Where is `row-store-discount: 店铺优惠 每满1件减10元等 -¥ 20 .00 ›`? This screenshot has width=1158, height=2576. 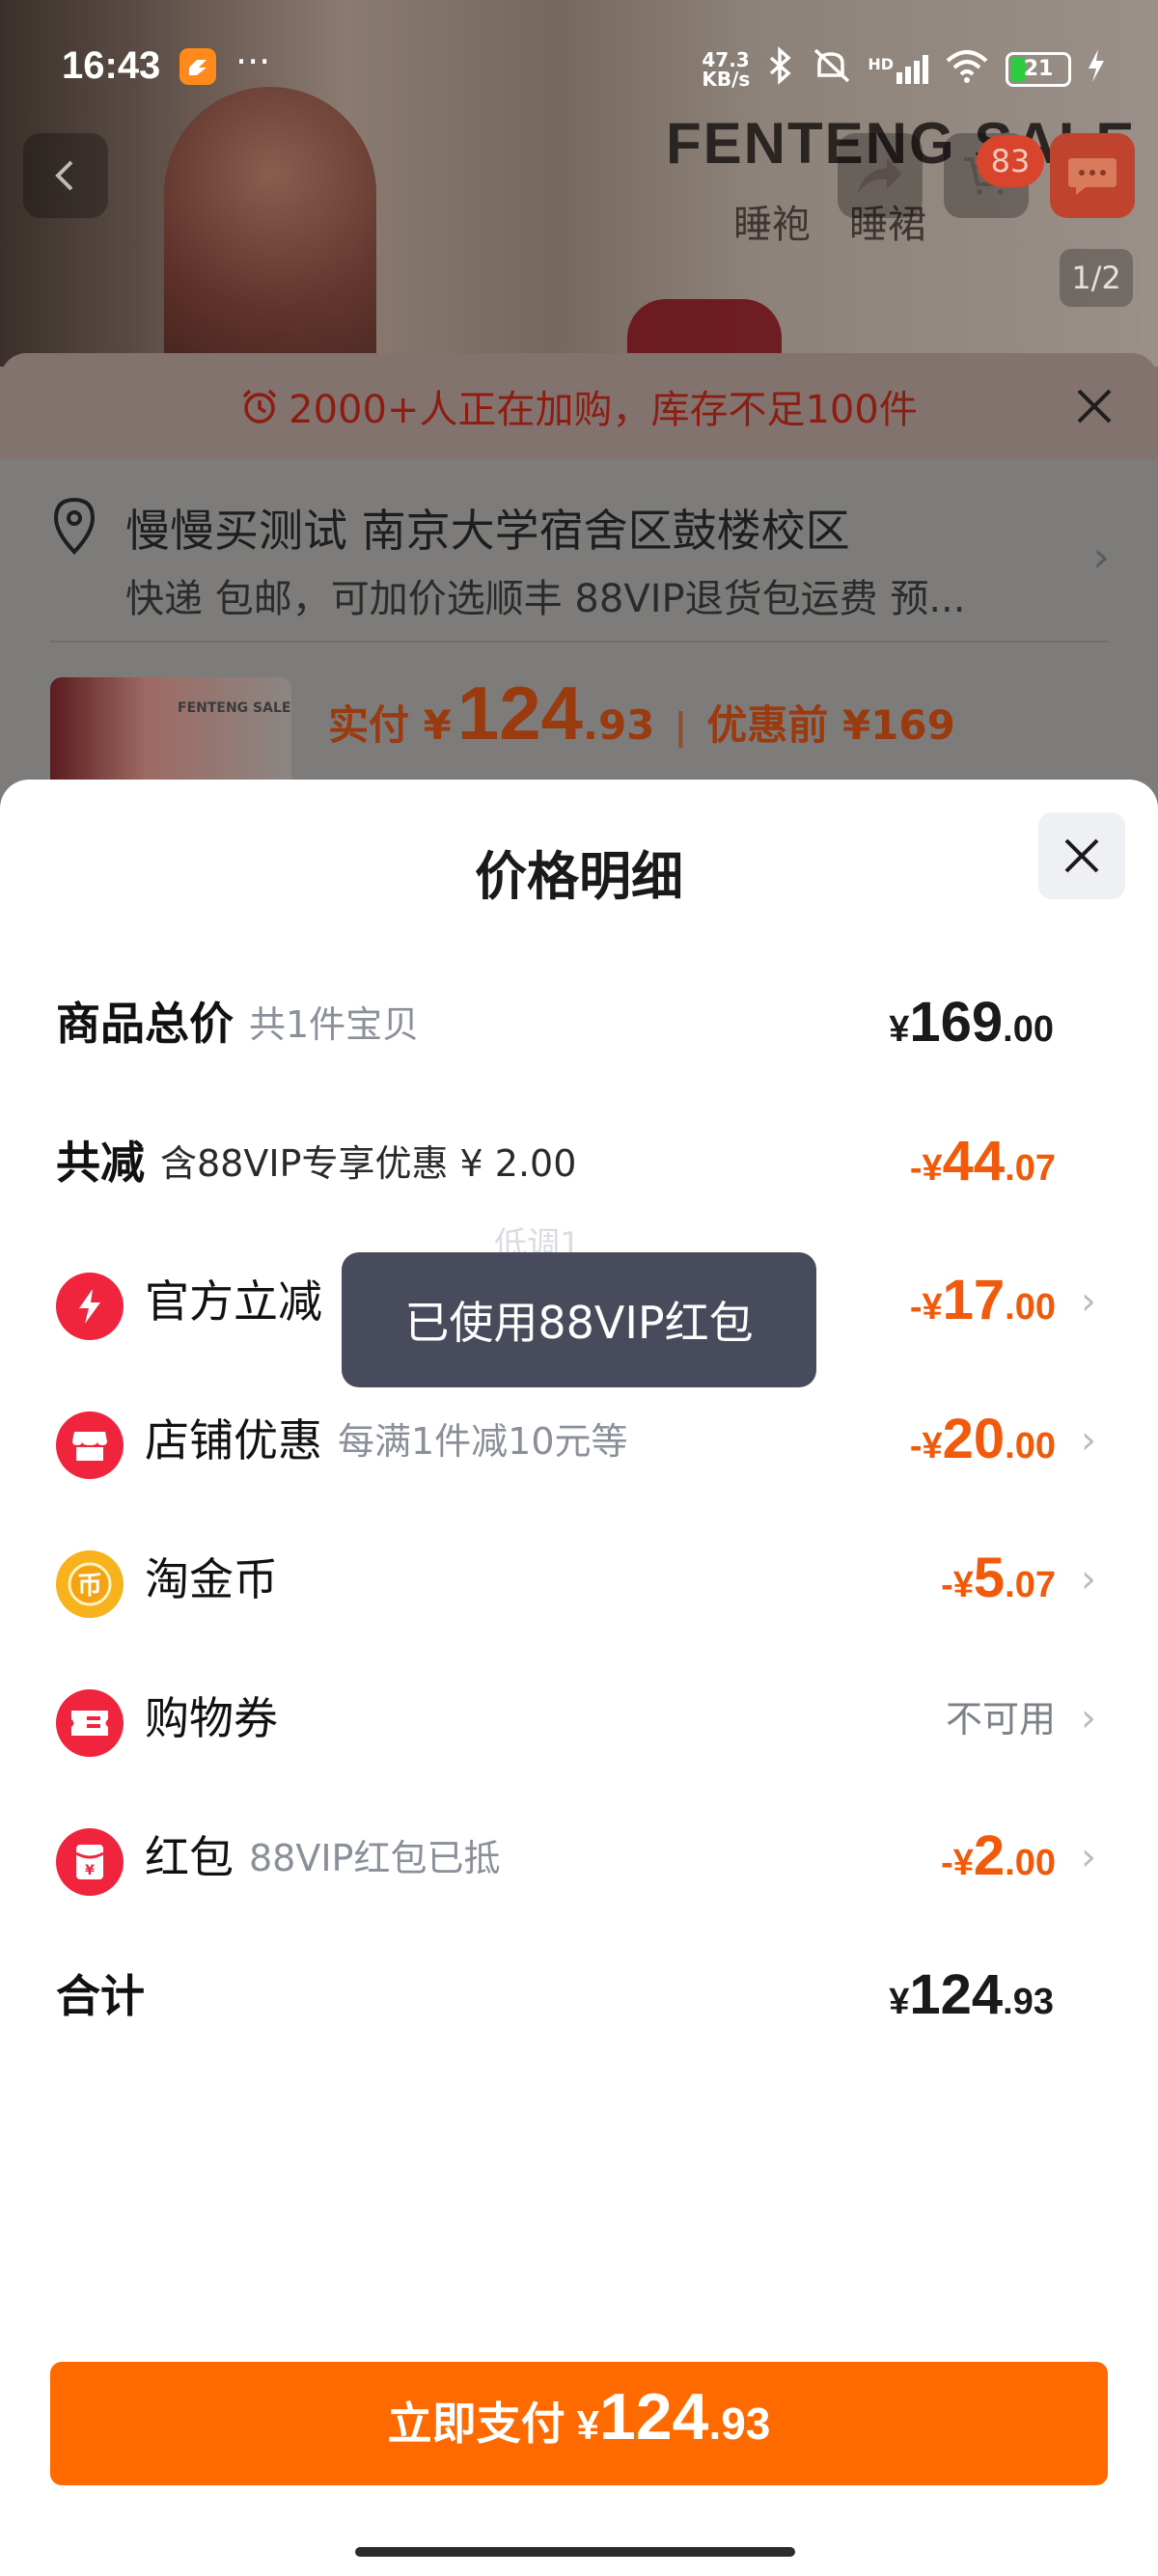 row-store-discount: 店铺优惠 每满1件减10元等 -¥ 20 .00 › is located at coordinates (579, 1438).